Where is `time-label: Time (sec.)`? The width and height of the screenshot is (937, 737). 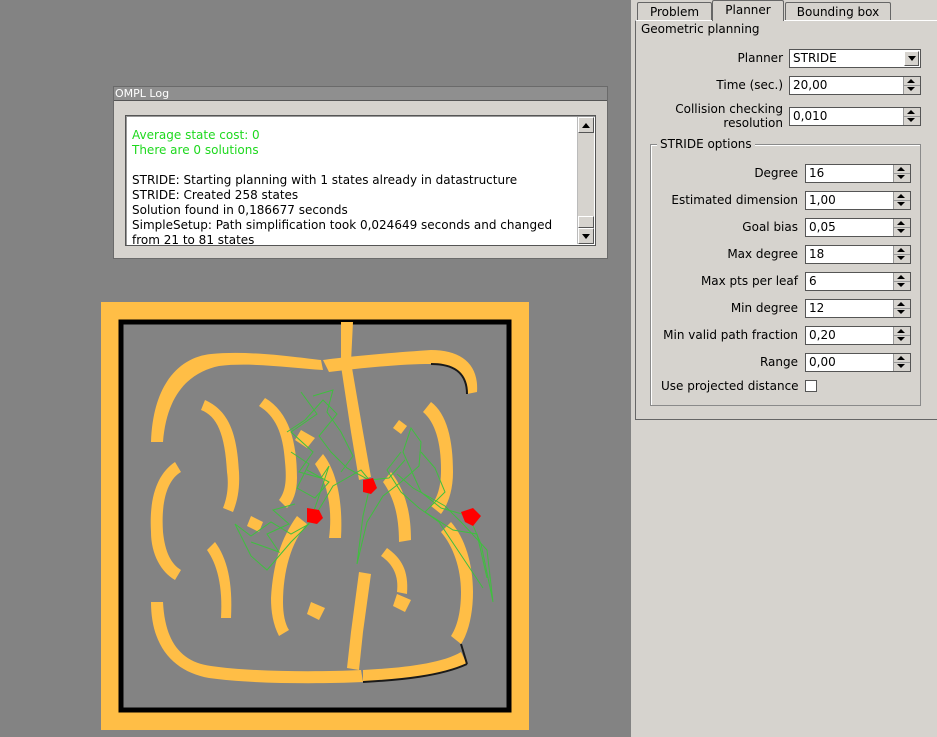 time-label: Time (sec.) is located at coordinates (749, 85).